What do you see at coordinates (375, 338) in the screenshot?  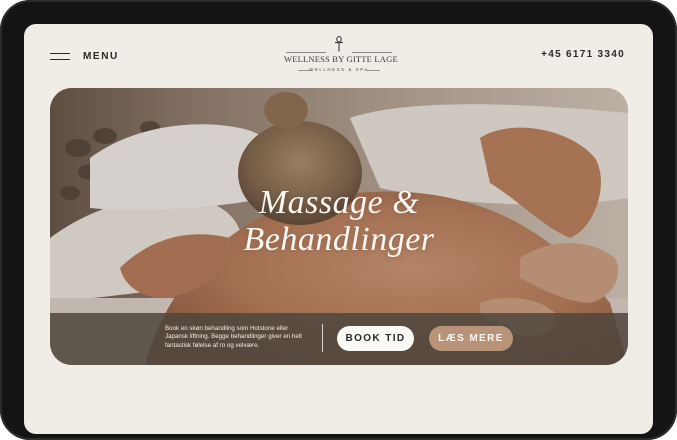 I see `book-appointment-button: BOOK TID` at bounding box center [375, 338].